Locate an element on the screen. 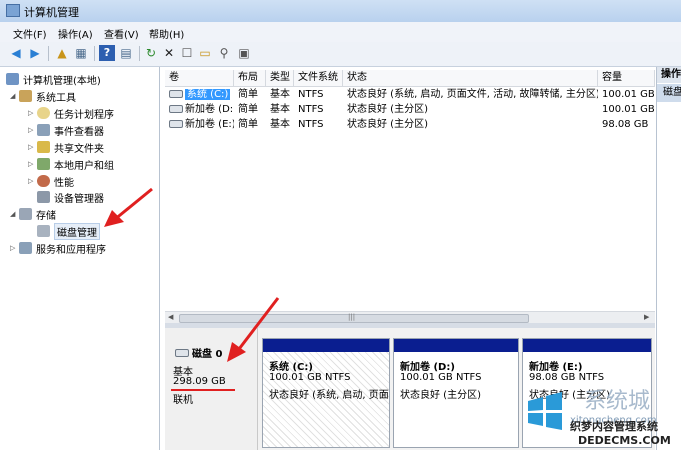 The width and height of the screenshot is (681, 450). volume-filesystem: NTFS is located at coordinates (311, 109).